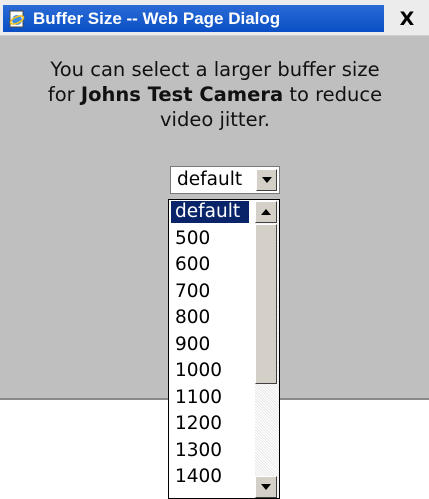  I want to click on close-button: X, so click(407, 18).